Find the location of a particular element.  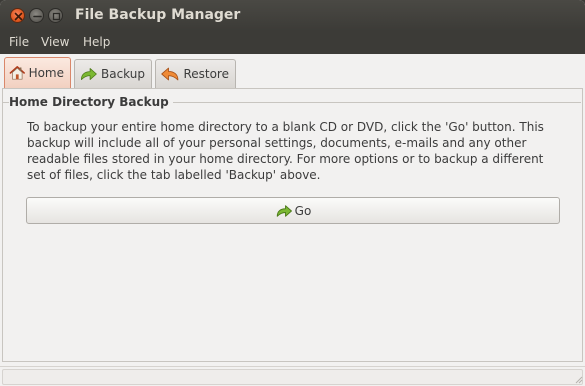

status-field is located at coordinates (292, 377).